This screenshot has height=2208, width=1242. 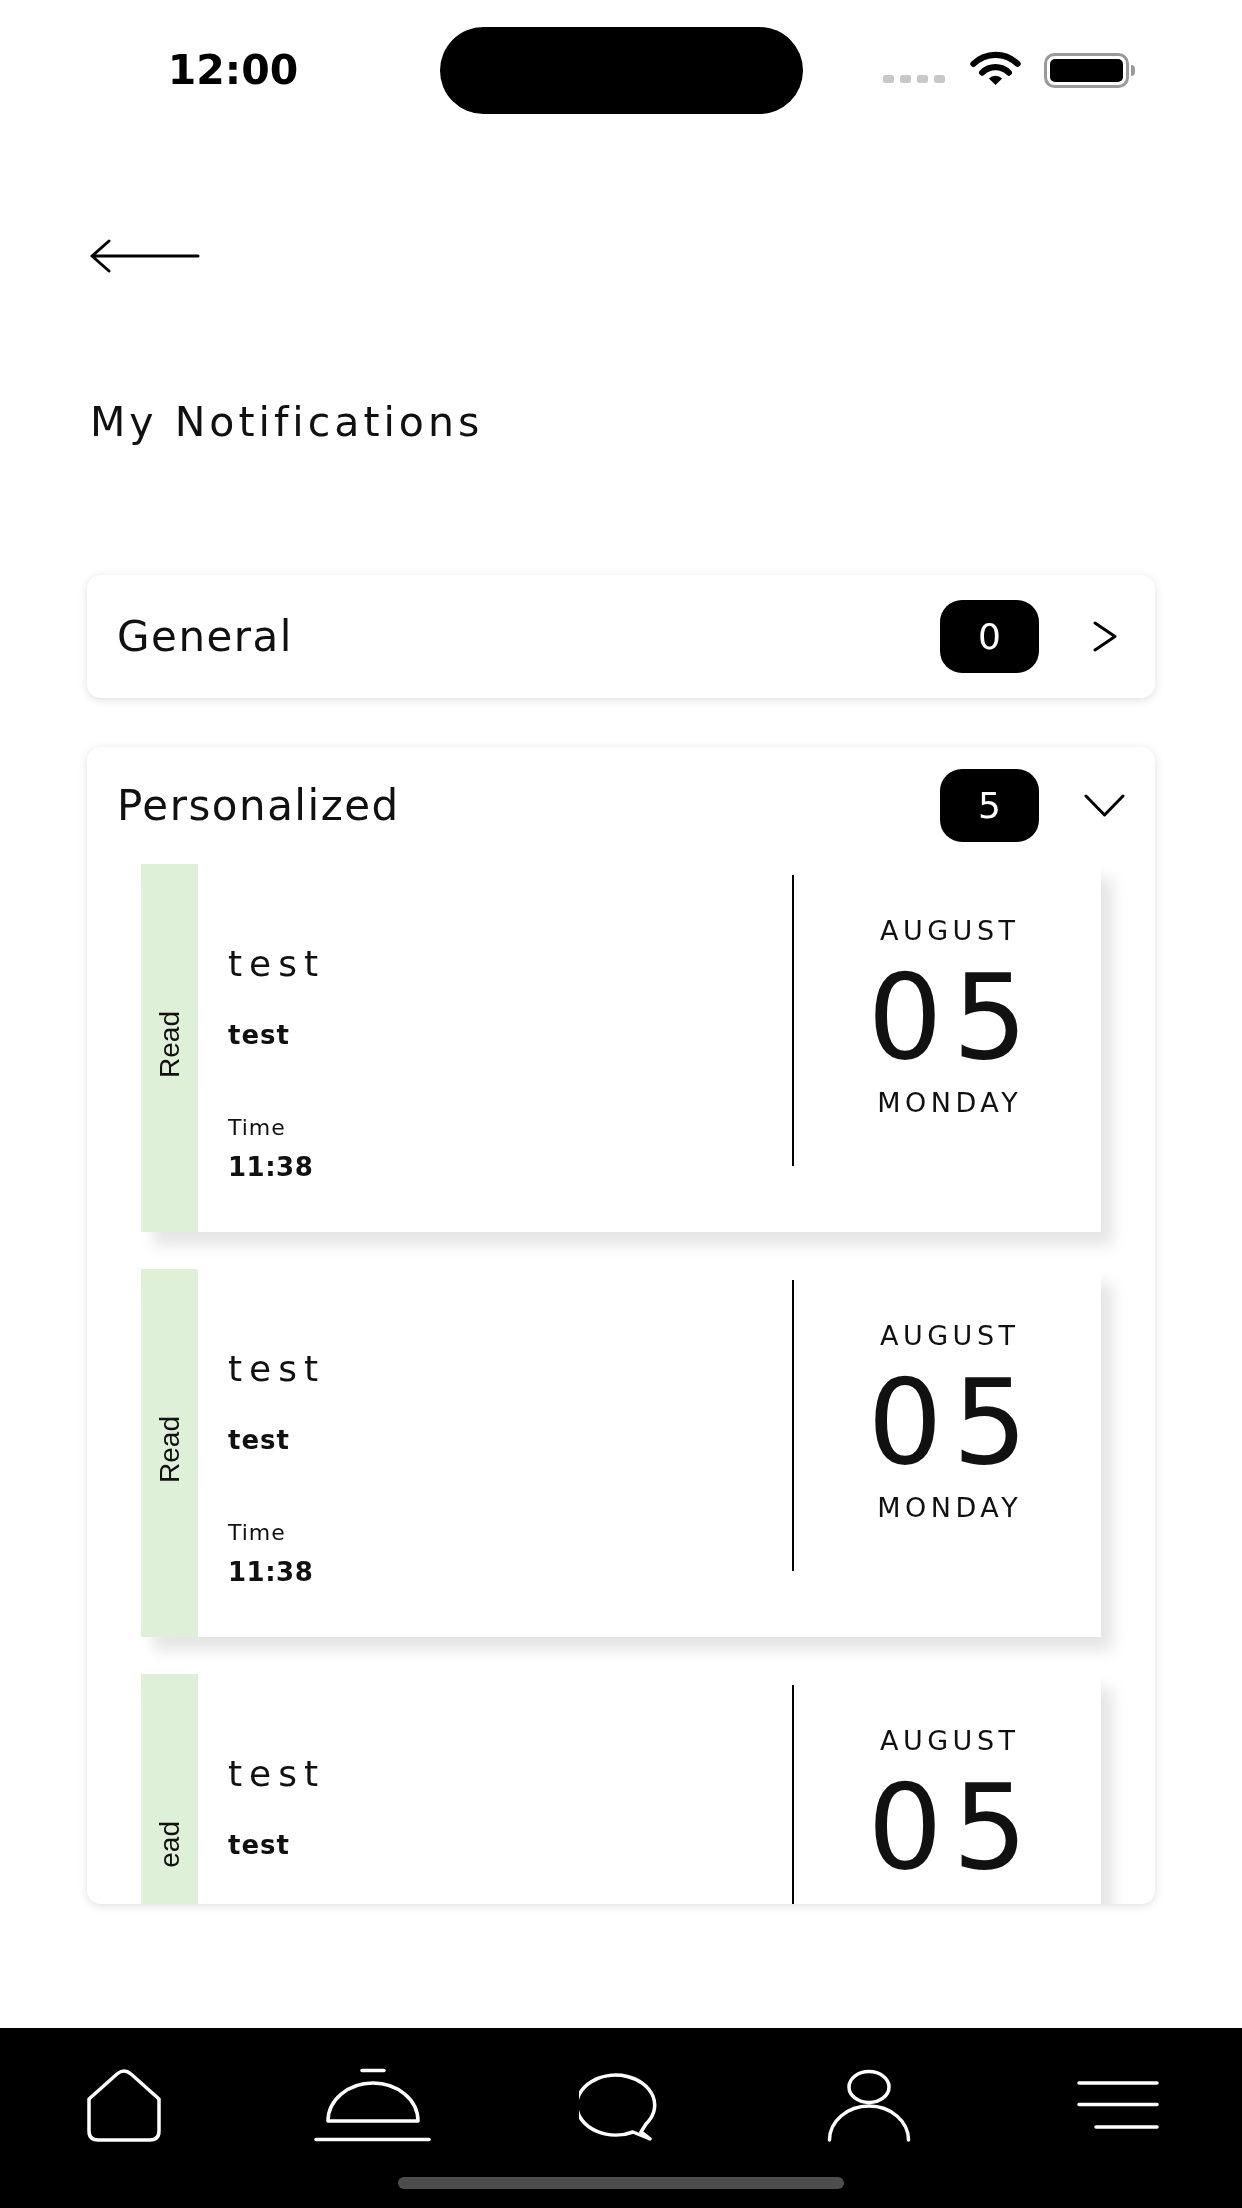 I want to click on person-icon, so click(x=869, y=2105).